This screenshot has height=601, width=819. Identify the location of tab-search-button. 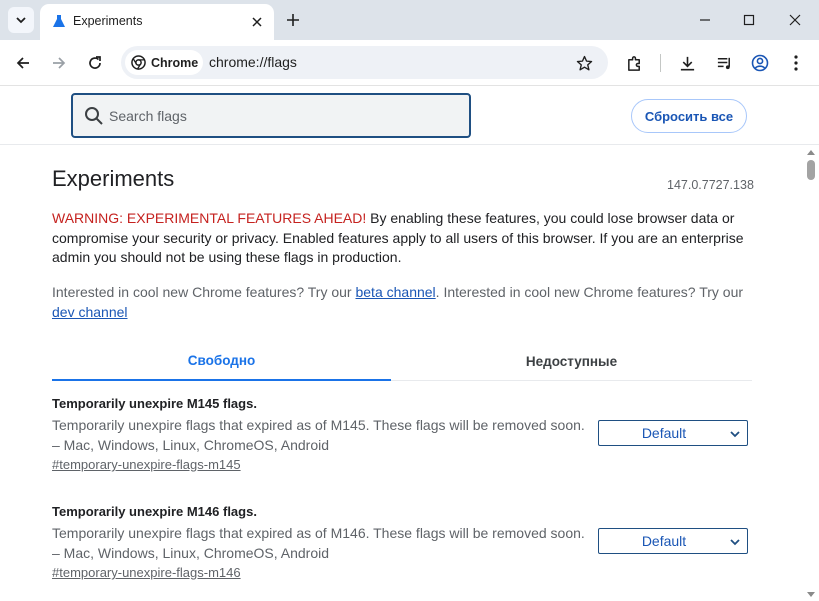
(21, 20).